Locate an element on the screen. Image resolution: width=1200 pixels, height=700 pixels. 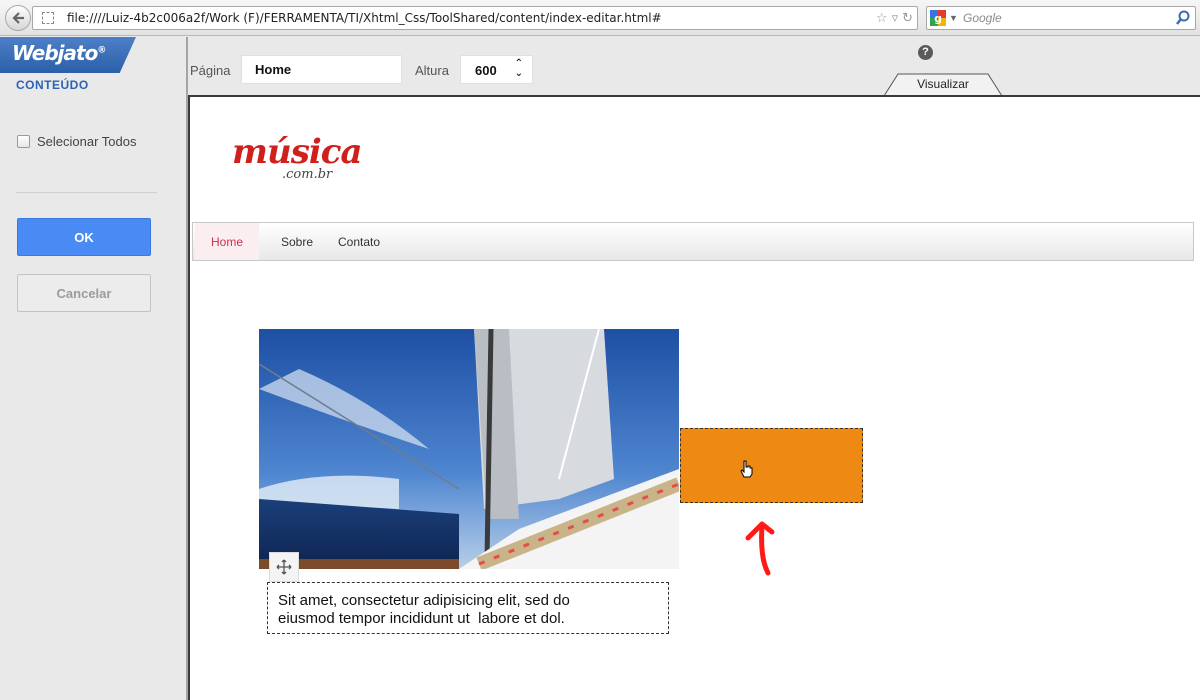
height-stepper: 600 ⌃ ⌄ is located at coordinates (496, 69).